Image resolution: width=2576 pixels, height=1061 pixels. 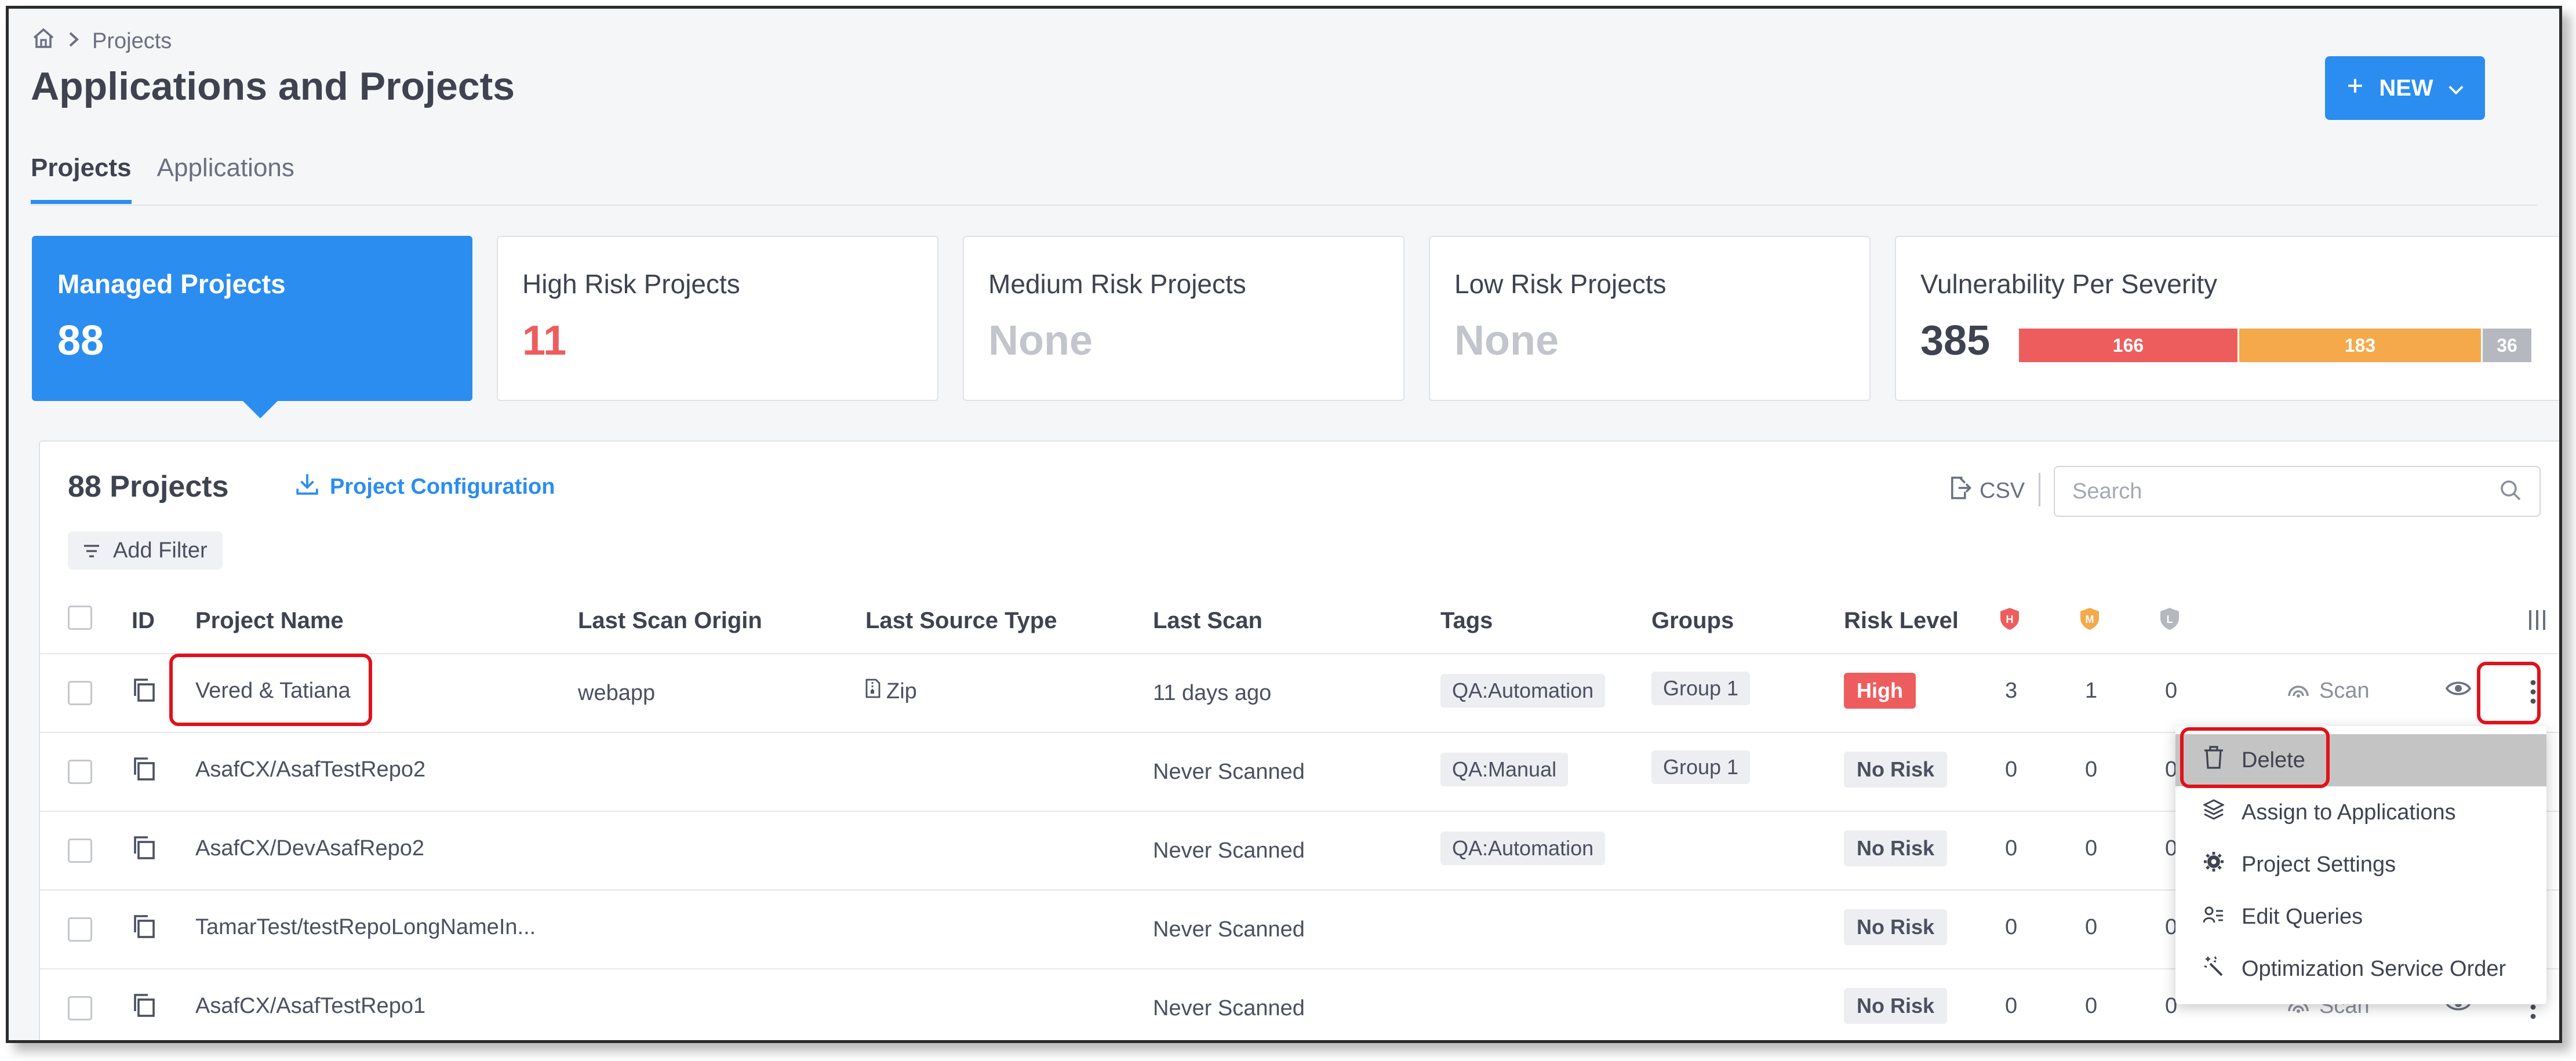 I want to click on breadcrumb-current: Projects, so click(x=132, y=40).